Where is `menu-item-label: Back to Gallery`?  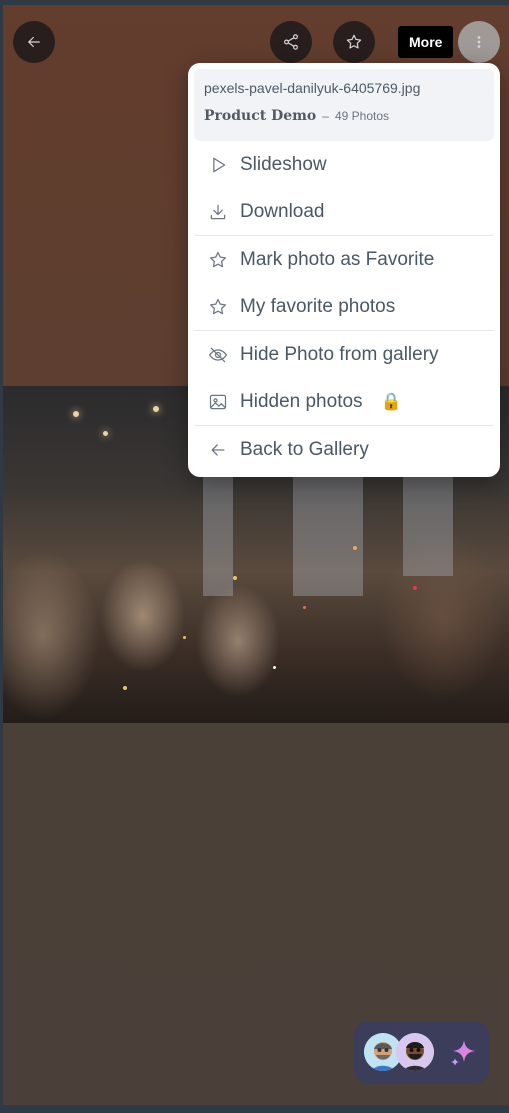 menu-item-label: Back to Gallery is located at coordinates (304, 449).